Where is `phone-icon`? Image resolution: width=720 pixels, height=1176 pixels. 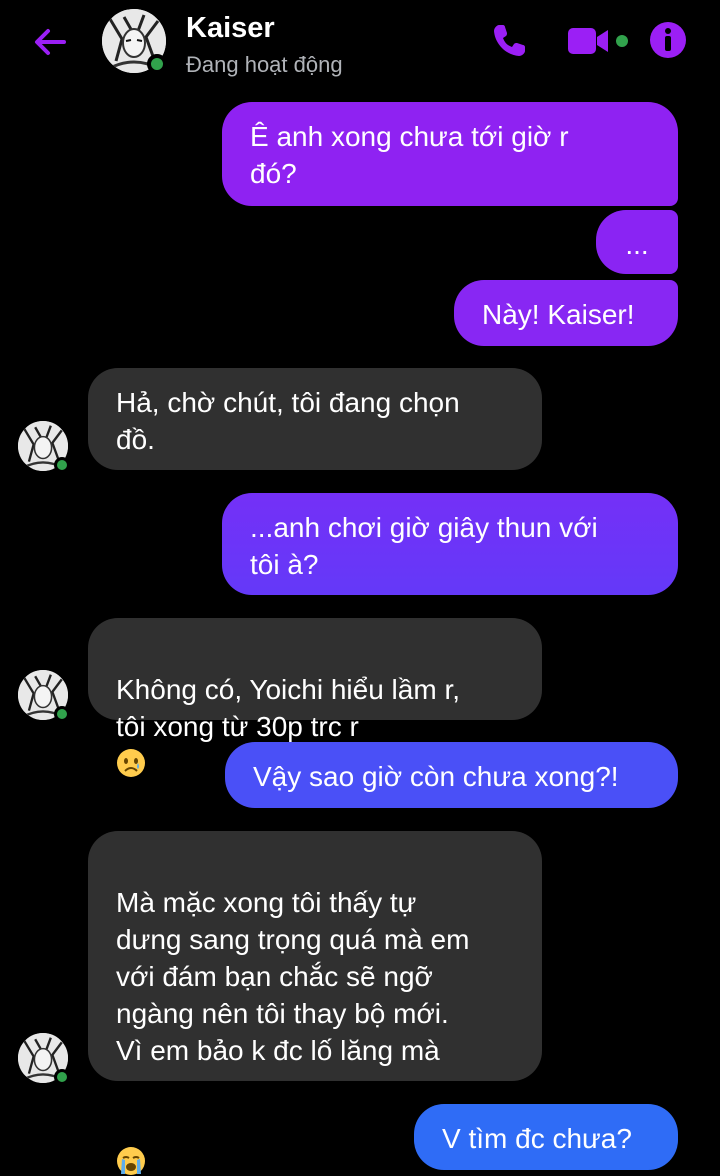 phone-icon is located at coordinates (510, 40).